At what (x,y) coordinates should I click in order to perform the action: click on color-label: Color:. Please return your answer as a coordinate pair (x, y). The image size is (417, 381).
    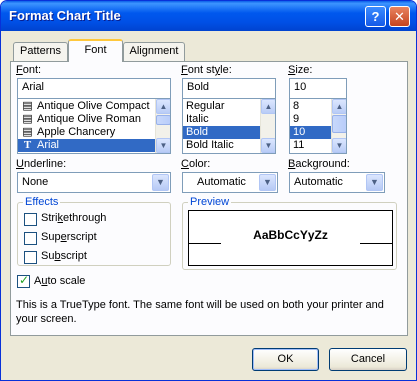
    Looking at the image, I should click on (196, 164).